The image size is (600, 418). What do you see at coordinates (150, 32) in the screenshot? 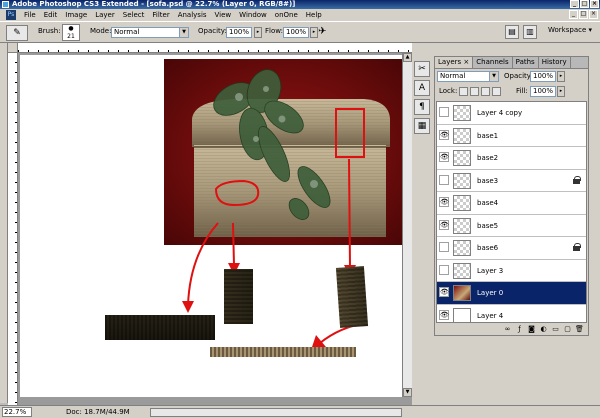
I see `mode-select: Normal ▼` at bounding box center [150, 32].